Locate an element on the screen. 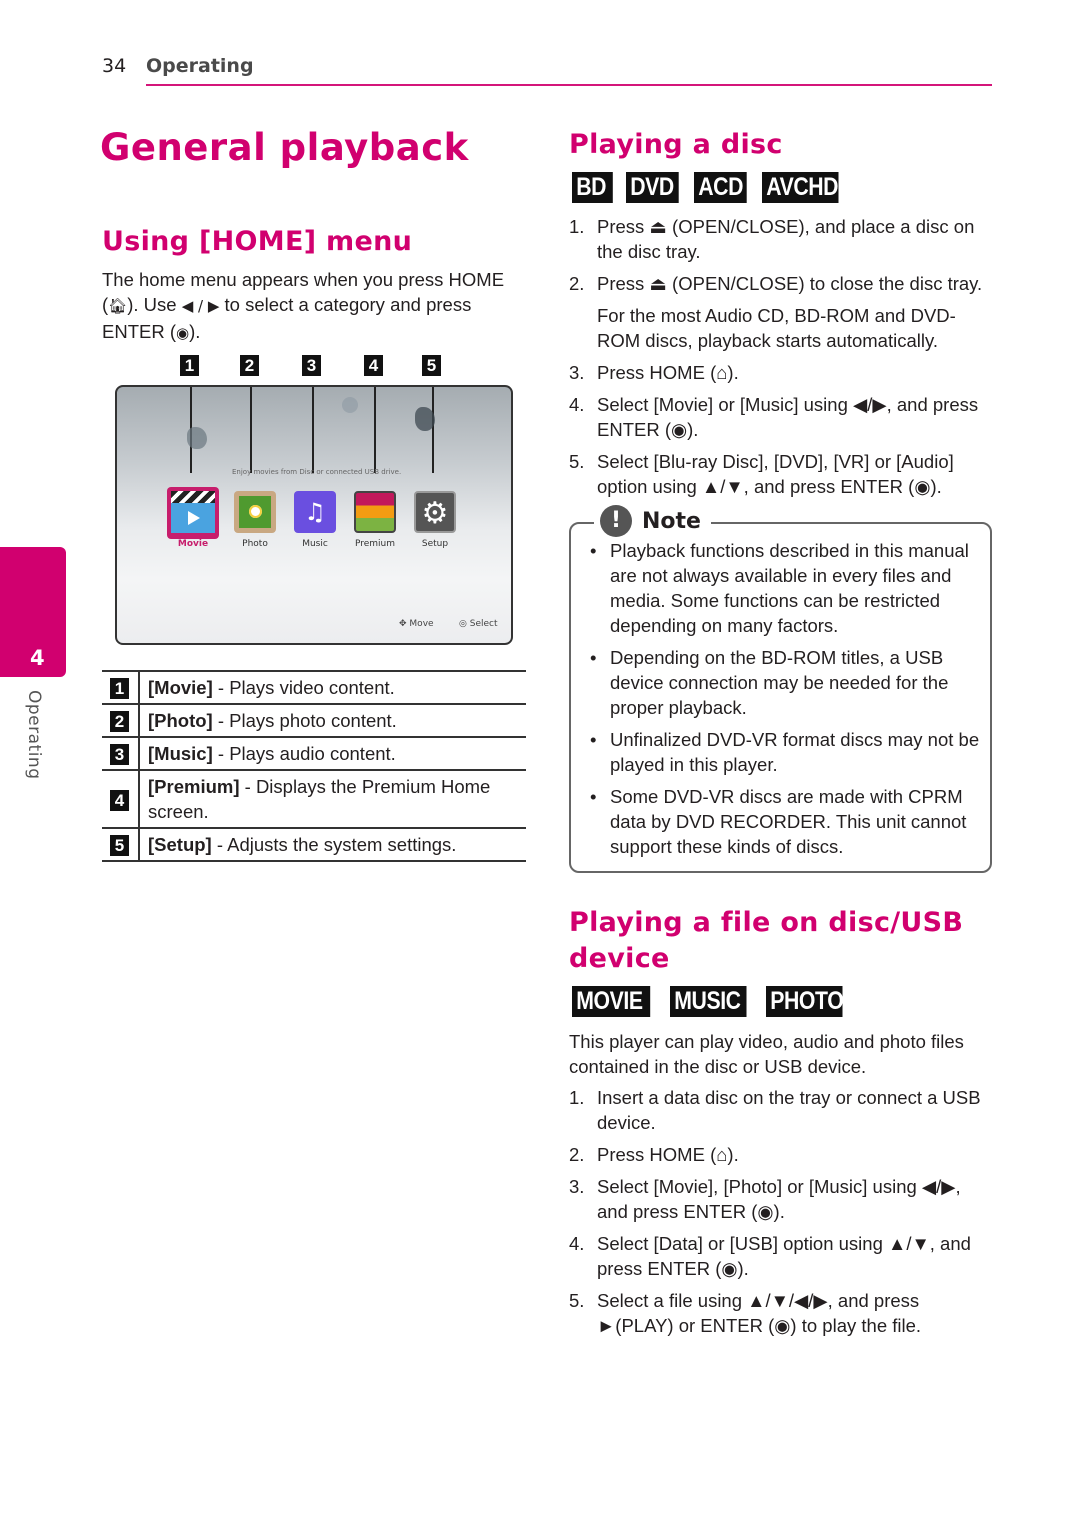  item-desc: - Plays video content. is located at coordinates (303, 687).